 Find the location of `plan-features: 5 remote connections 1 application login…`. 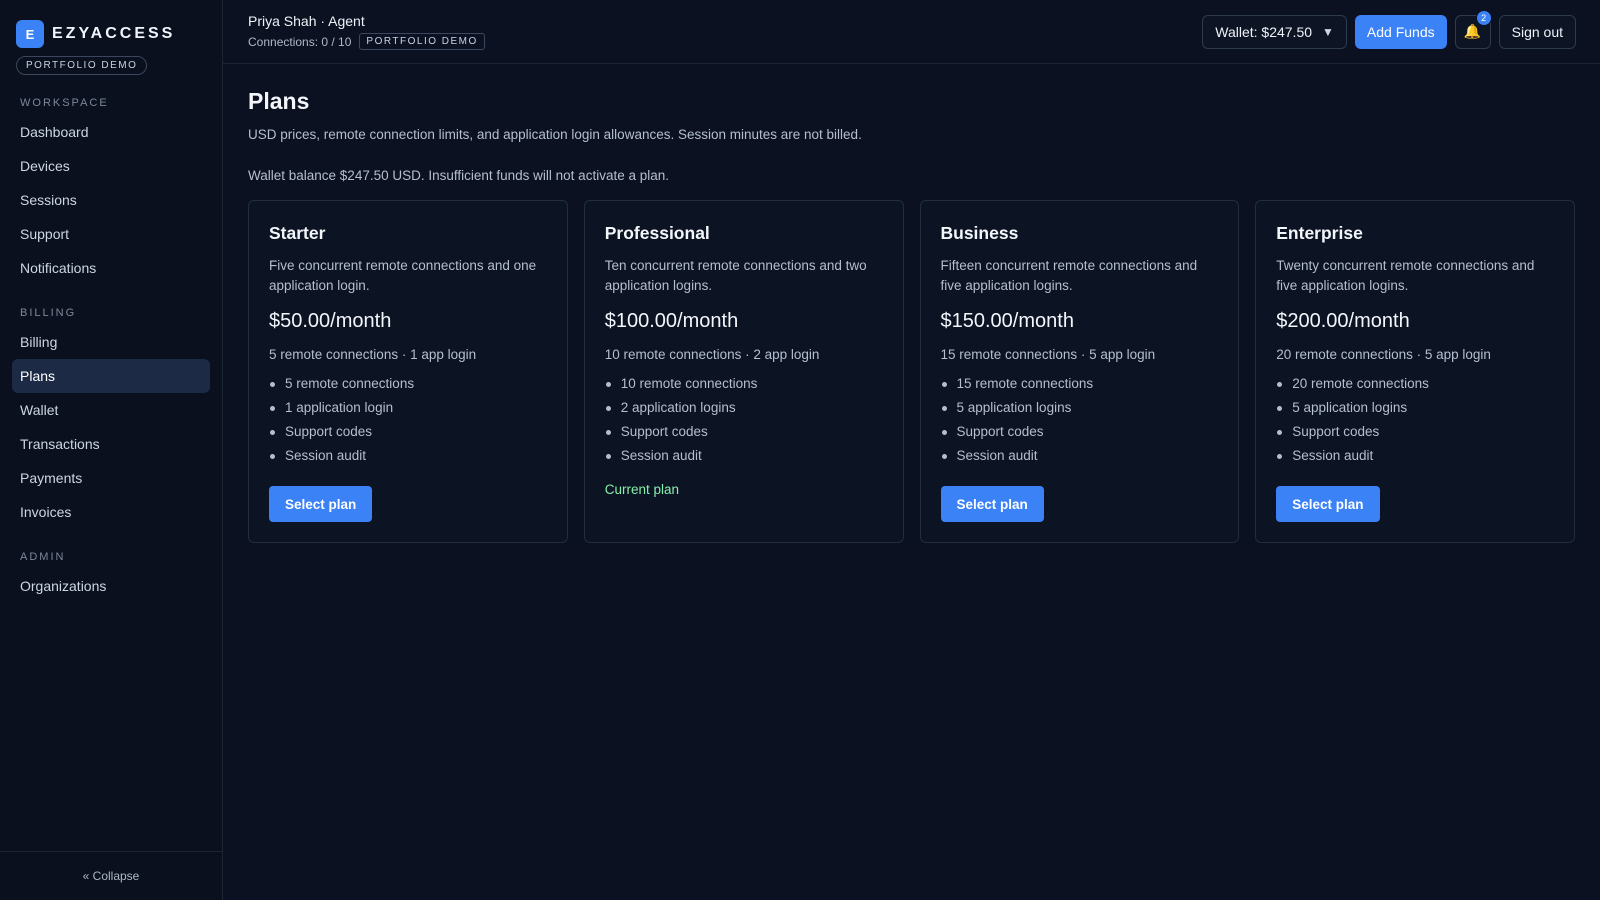

plan-features: 5 remote connections 1 application login… is located at coordinates (408, 420).